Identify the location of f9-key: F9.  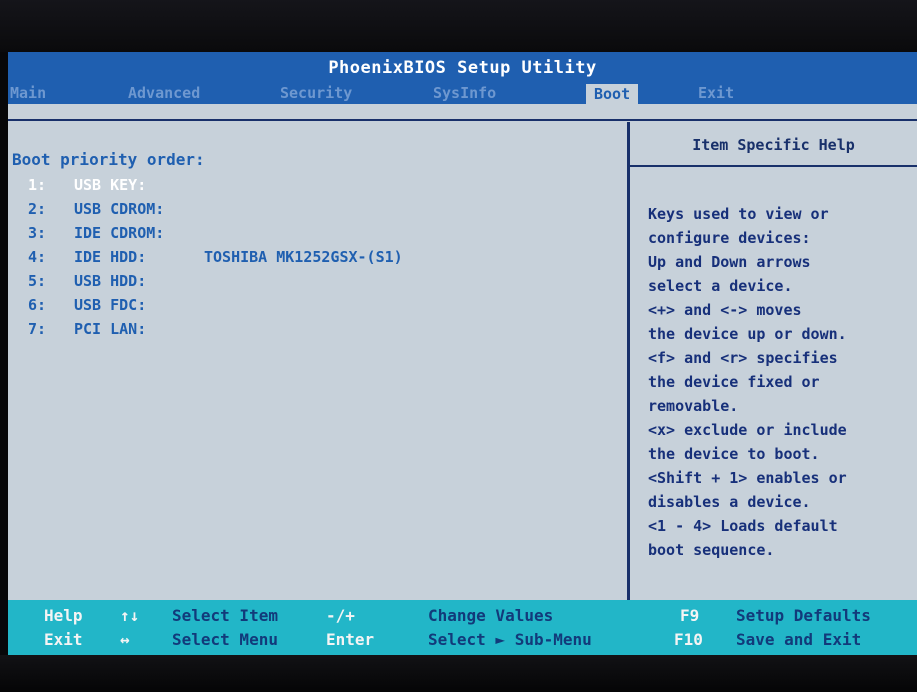
(690, 615).